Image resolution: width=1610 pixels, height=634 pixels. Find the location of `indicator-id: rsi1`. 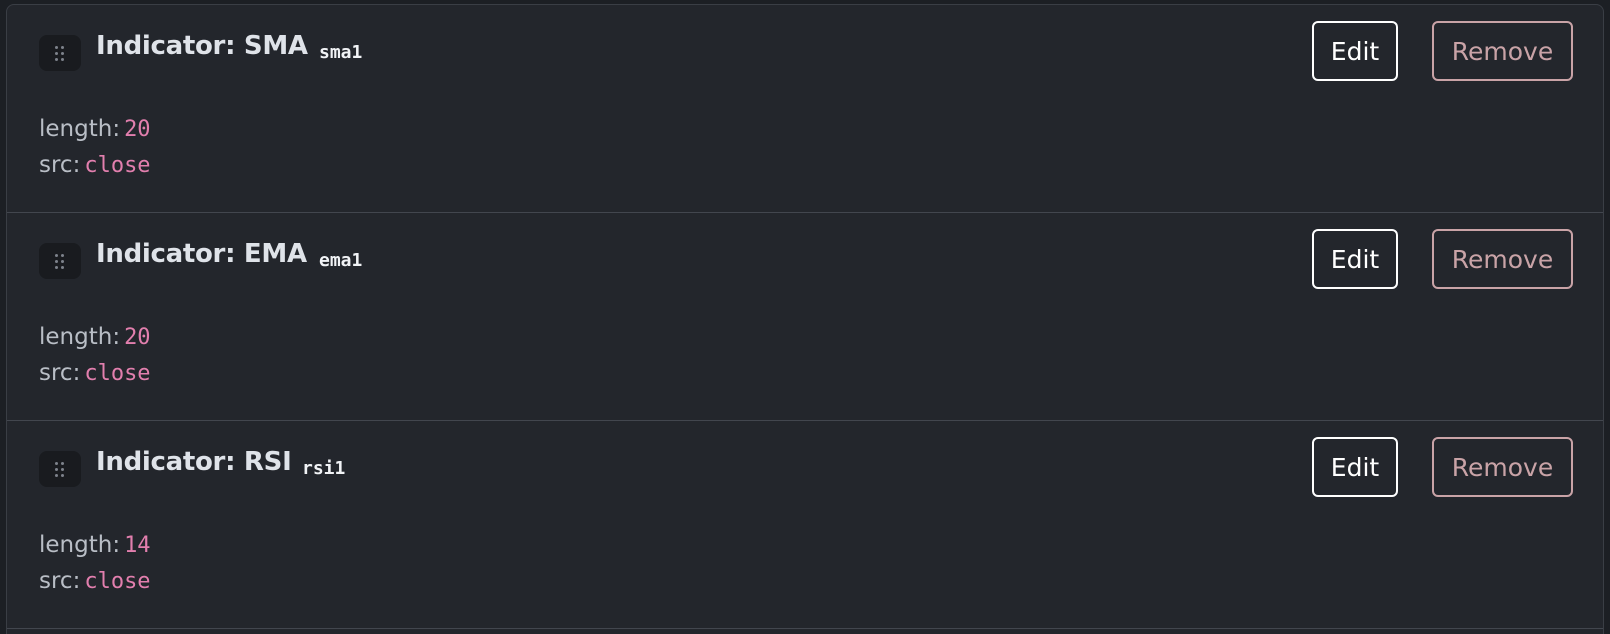

indicator-id: rsi1 is located at coordinates (324, 468).